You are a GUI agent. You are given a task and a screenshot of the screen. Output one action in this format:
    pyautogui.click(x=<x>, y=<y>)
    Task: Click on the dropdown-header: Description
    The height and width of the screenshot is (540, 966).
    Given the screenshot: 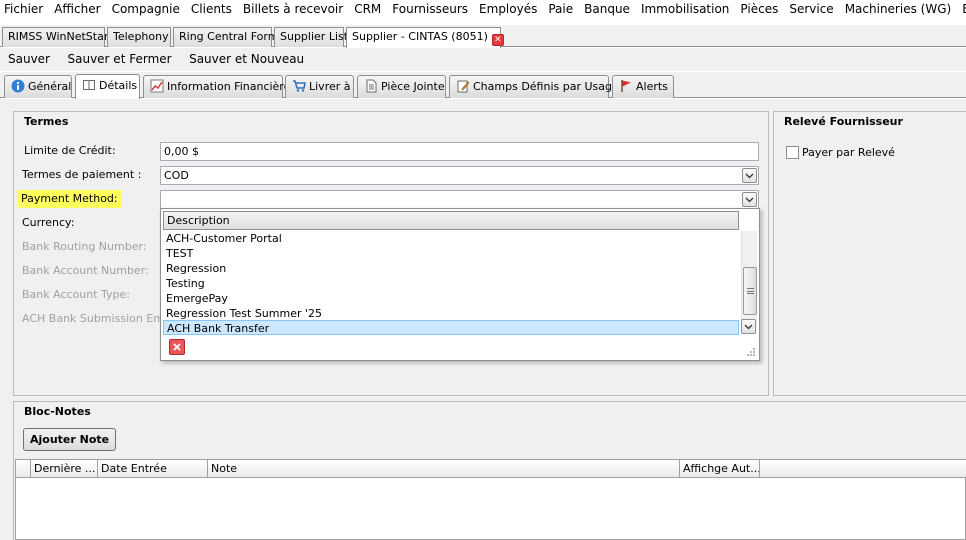 What is the action you would take?
    pyautogui.click(x=451, y=220)
    